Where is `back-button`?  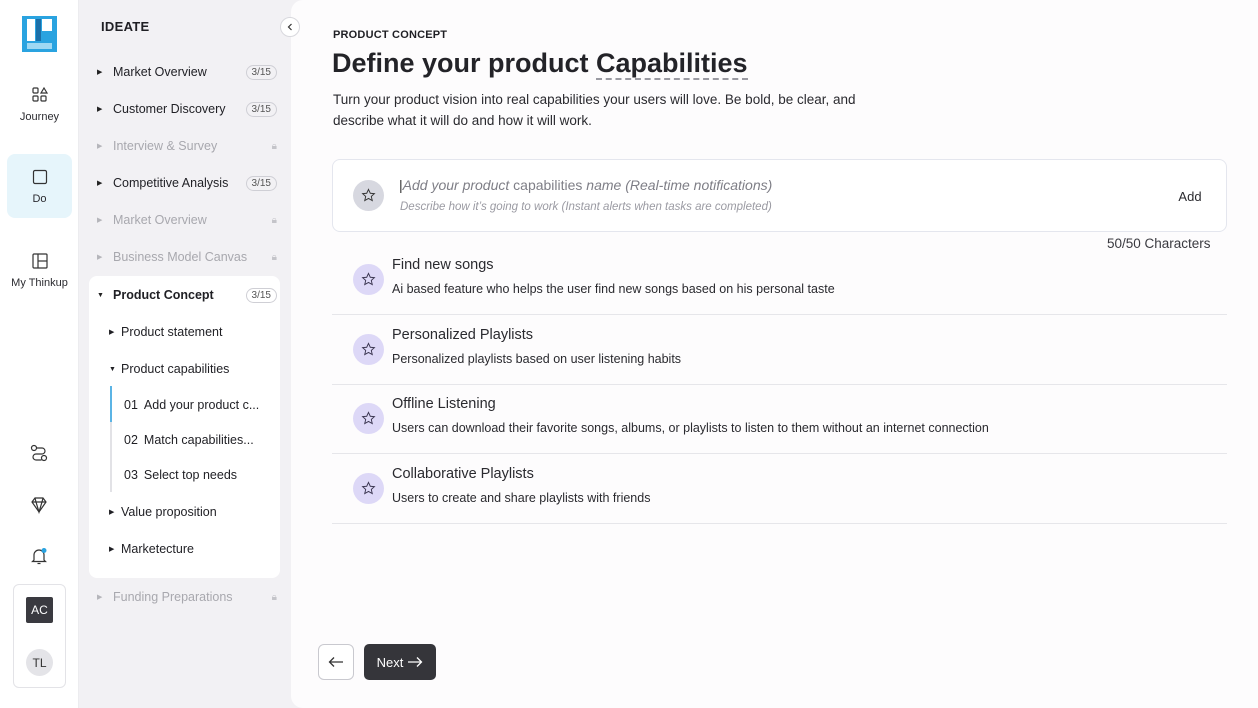
back-button is located at coordinates (336, 662).